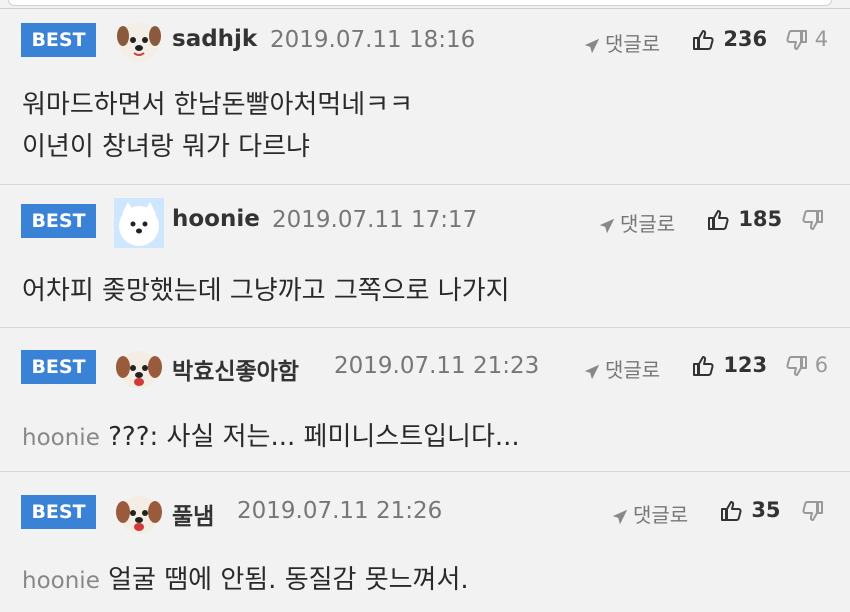 This screenshot has width=850, height=612. I want to click on comment-header: BEST sadhjk 2019.07.11 18:16 댓글로 236 4, so click(425, 44).